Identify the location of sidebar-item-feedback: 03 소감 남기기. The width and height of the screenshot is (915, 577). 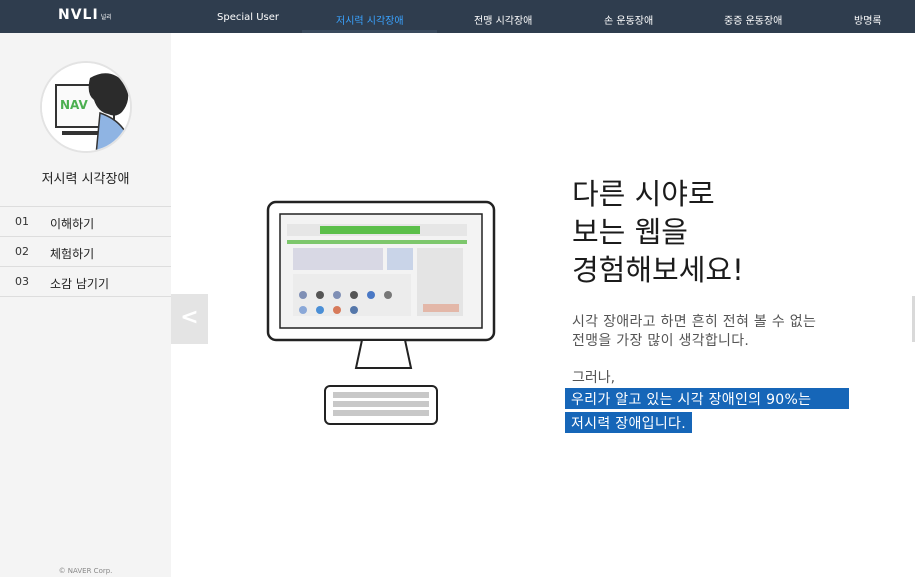
(85, 282).